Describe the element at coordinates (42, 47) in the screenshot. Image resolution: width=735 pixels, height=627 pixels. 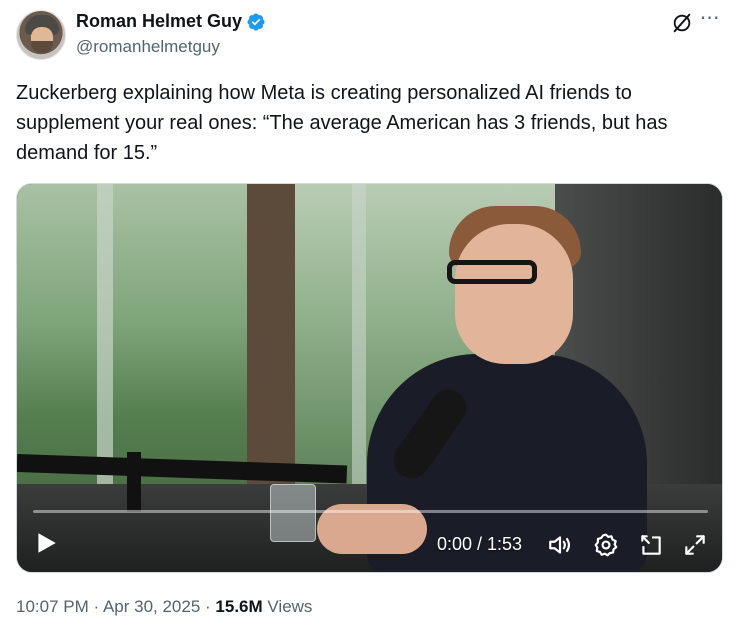
I see `avatar-beard` at that location.